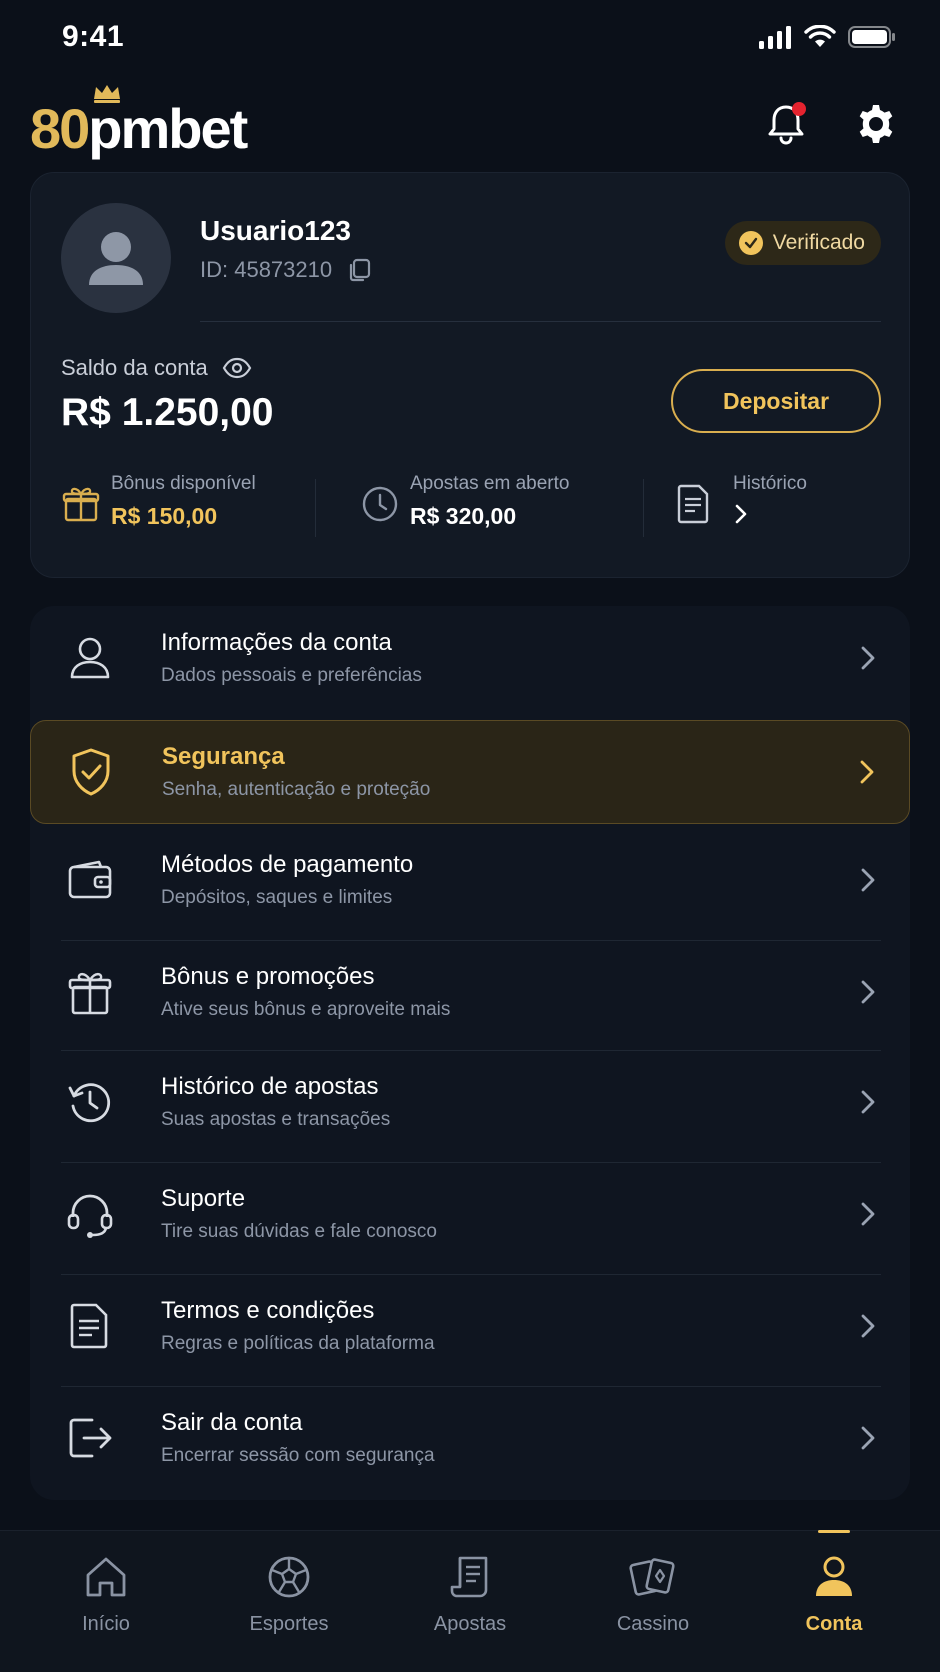 The width and height of the screenshot is (940, 1672). What do you see at coordinates (90, 880) in the screenshot?
I see `wallet-icon` at bounding box center [90, 880].